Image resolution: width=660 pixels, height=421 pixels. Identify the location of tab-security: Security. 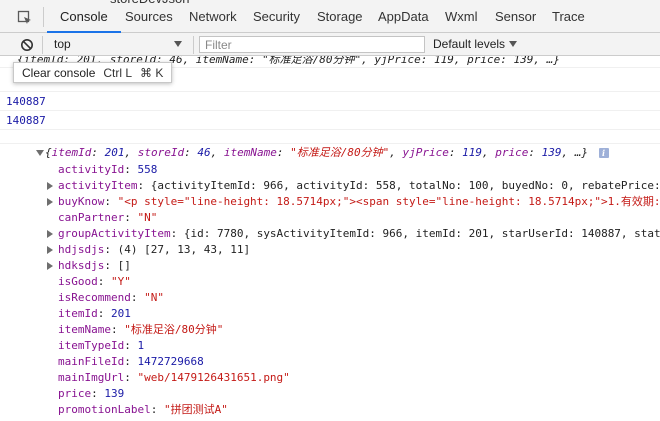
(276, 16).